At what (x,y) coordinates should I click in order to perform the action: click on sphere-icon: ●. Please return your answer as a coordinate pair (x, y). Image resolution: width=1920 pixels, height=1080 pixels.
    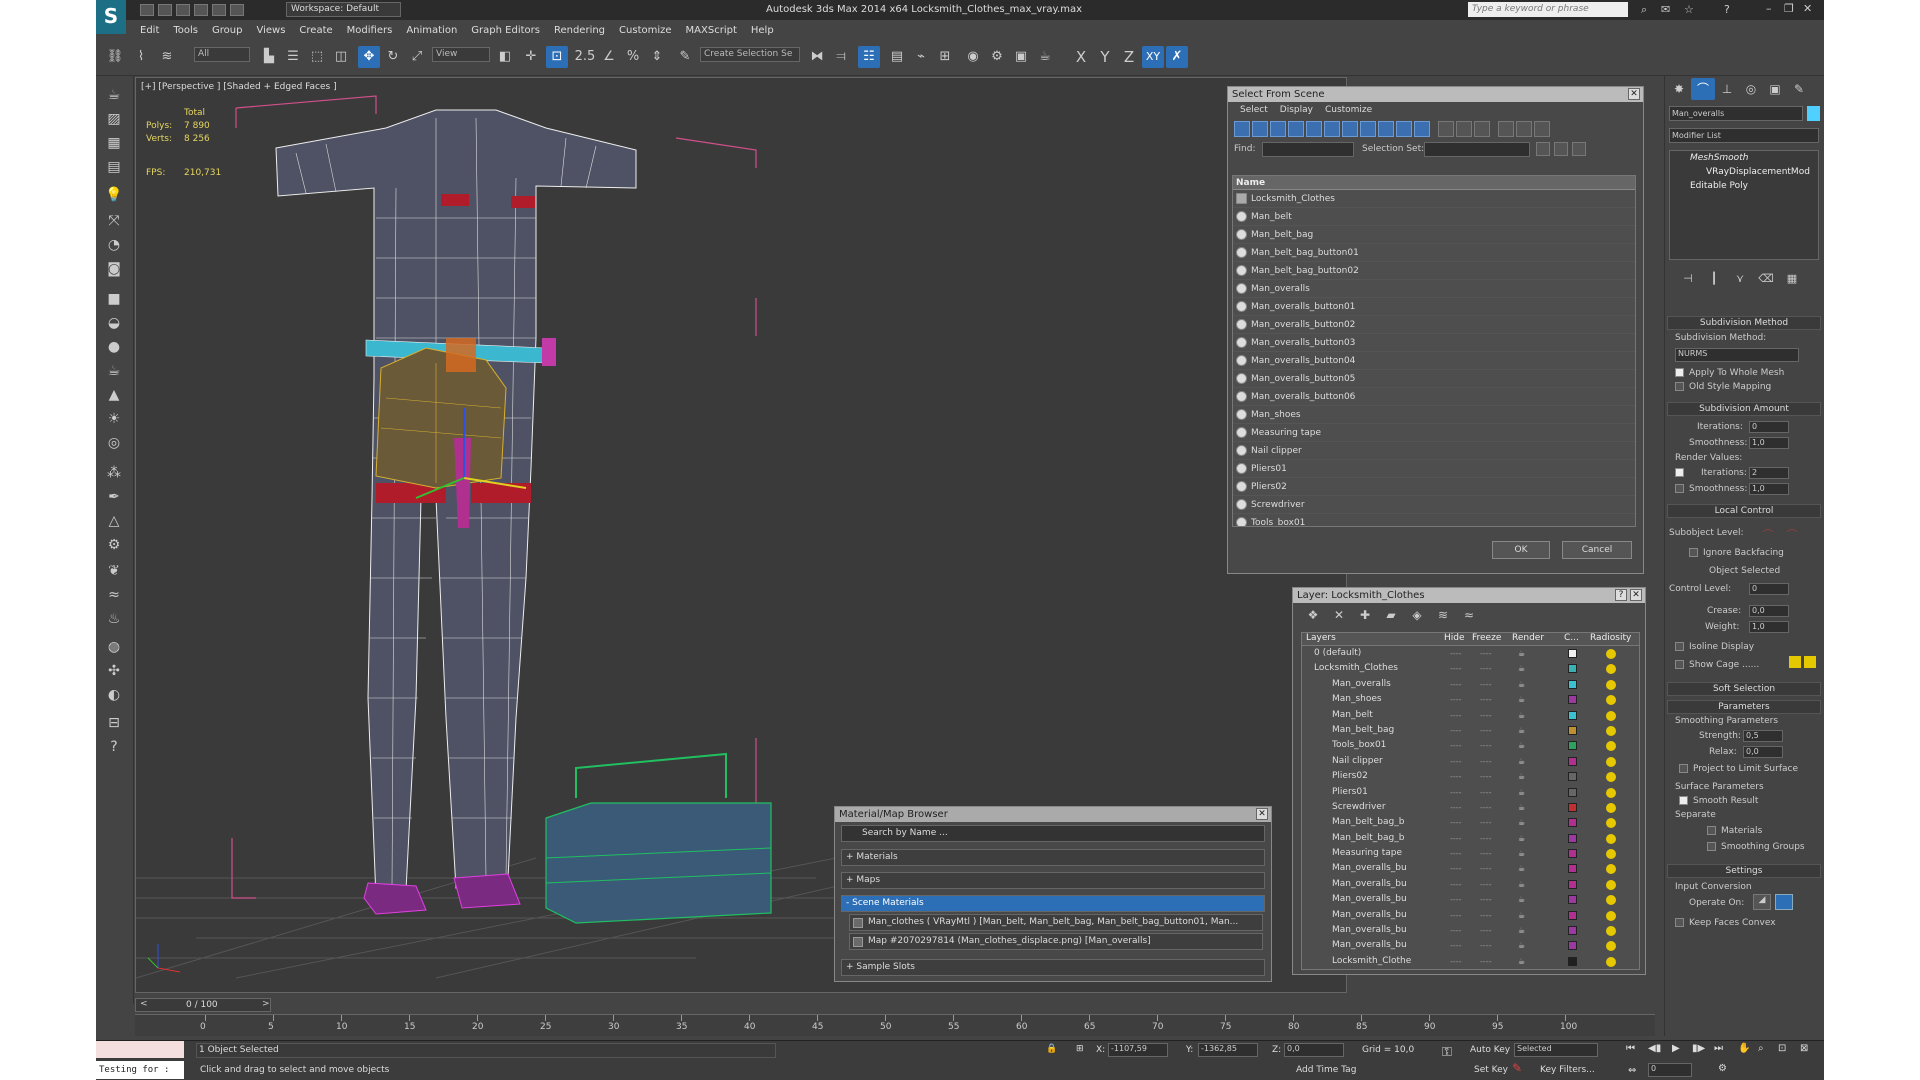
    Looking at the image, I should click on (114, 347).